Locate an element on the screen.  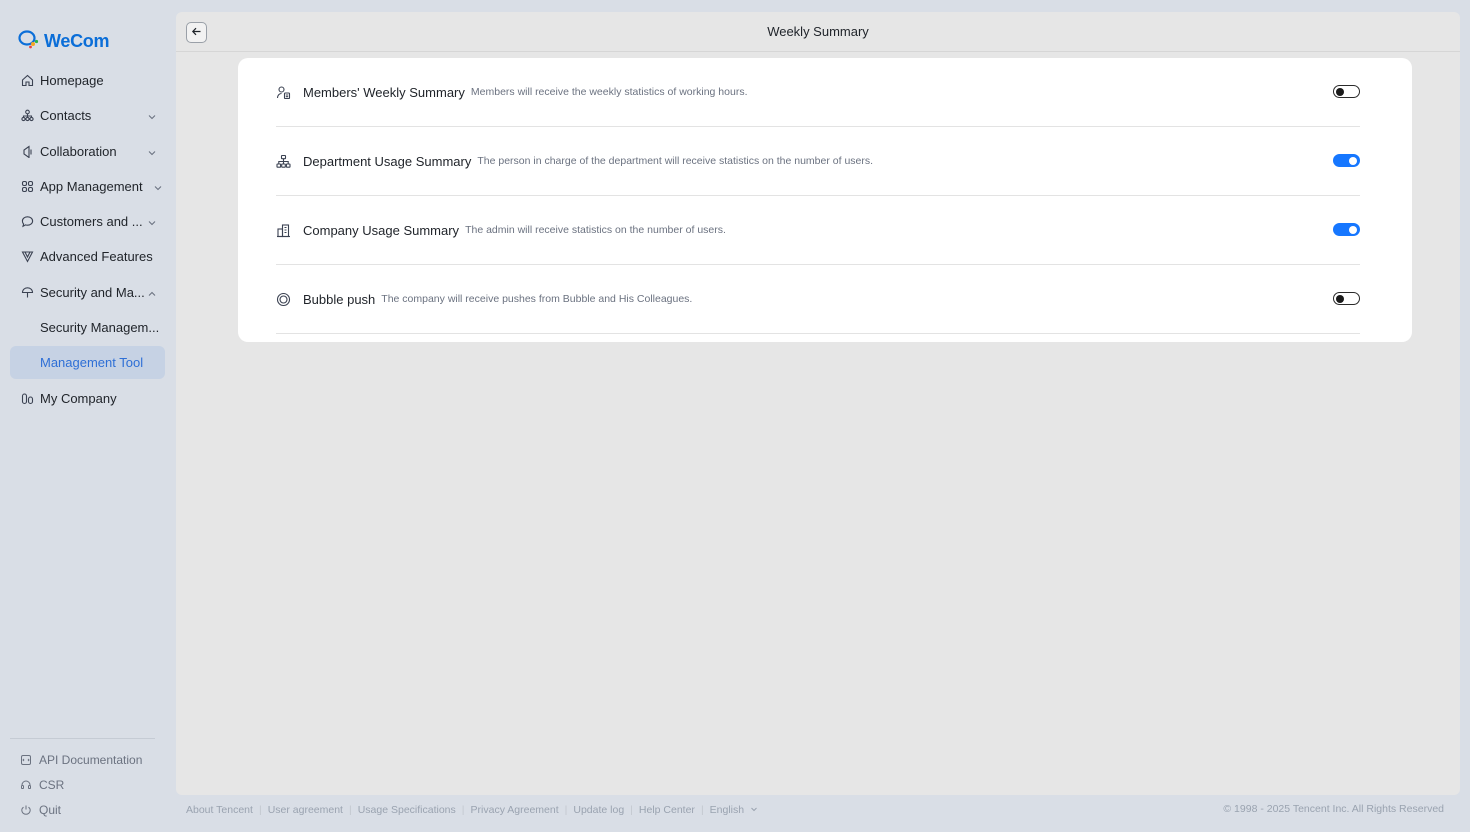
footer-link-usage-specifications: Usage Specifications is located at coordinates (407, 810).